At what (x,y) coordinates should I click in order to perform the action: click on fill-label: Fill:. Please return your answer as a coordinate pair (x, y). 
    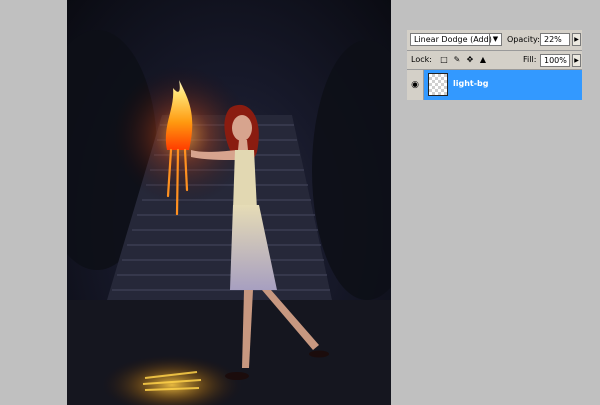
    Looking at the image, I should click on (530, 59).